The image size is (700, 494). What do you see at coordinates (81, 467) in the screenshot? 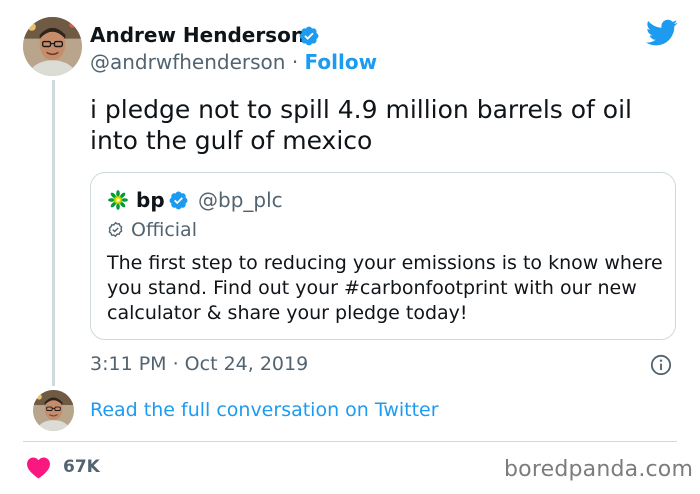
I see `likes-count: 67K` at bounding box center [81, 467].